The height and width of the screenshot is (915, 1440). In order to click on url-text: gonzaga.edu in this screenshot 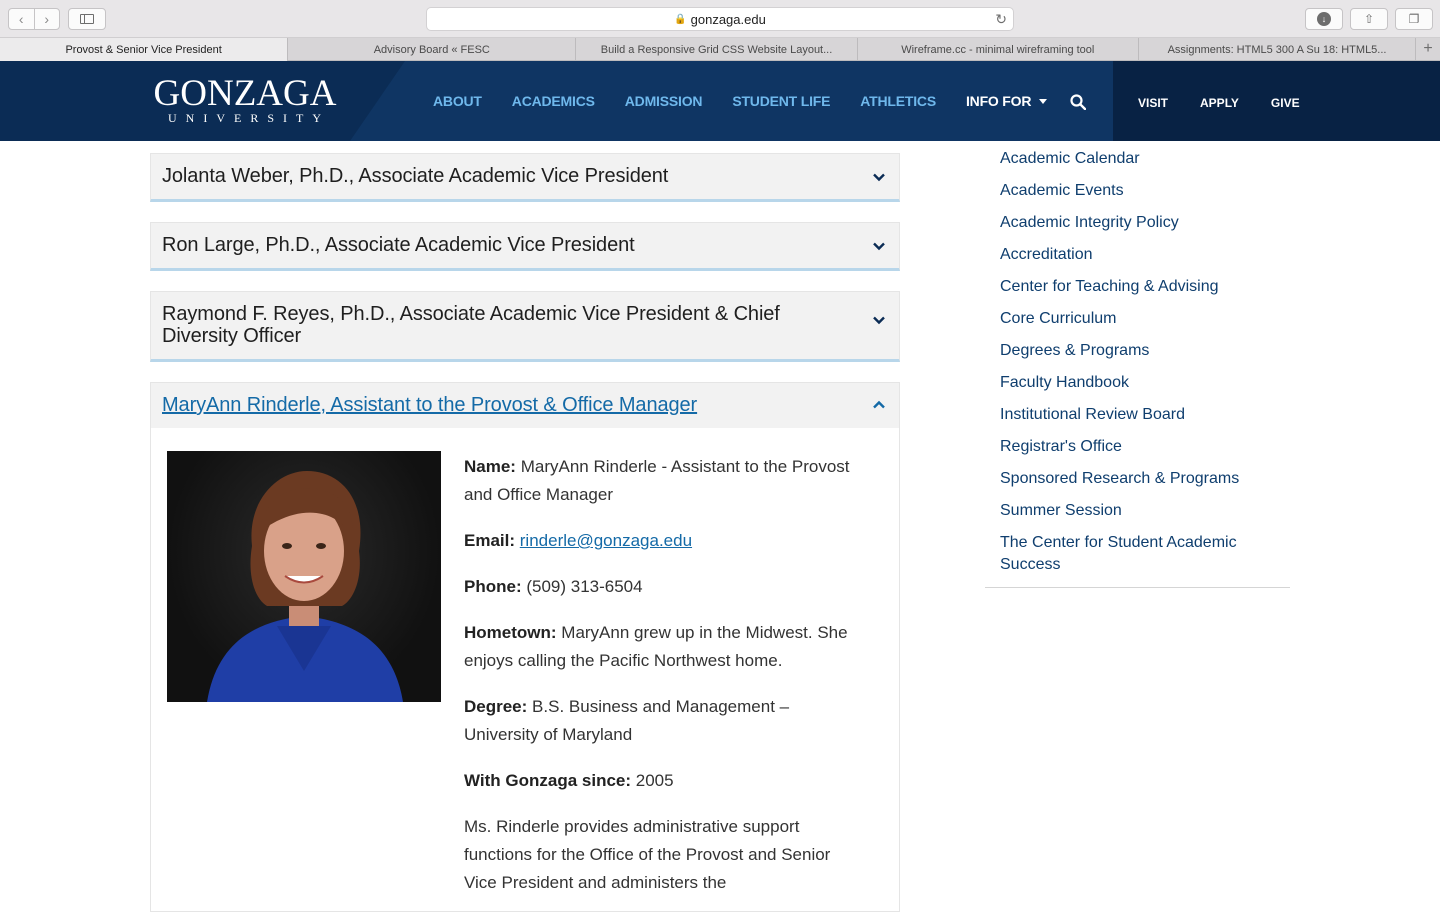, I will do `click(728, 19)`.